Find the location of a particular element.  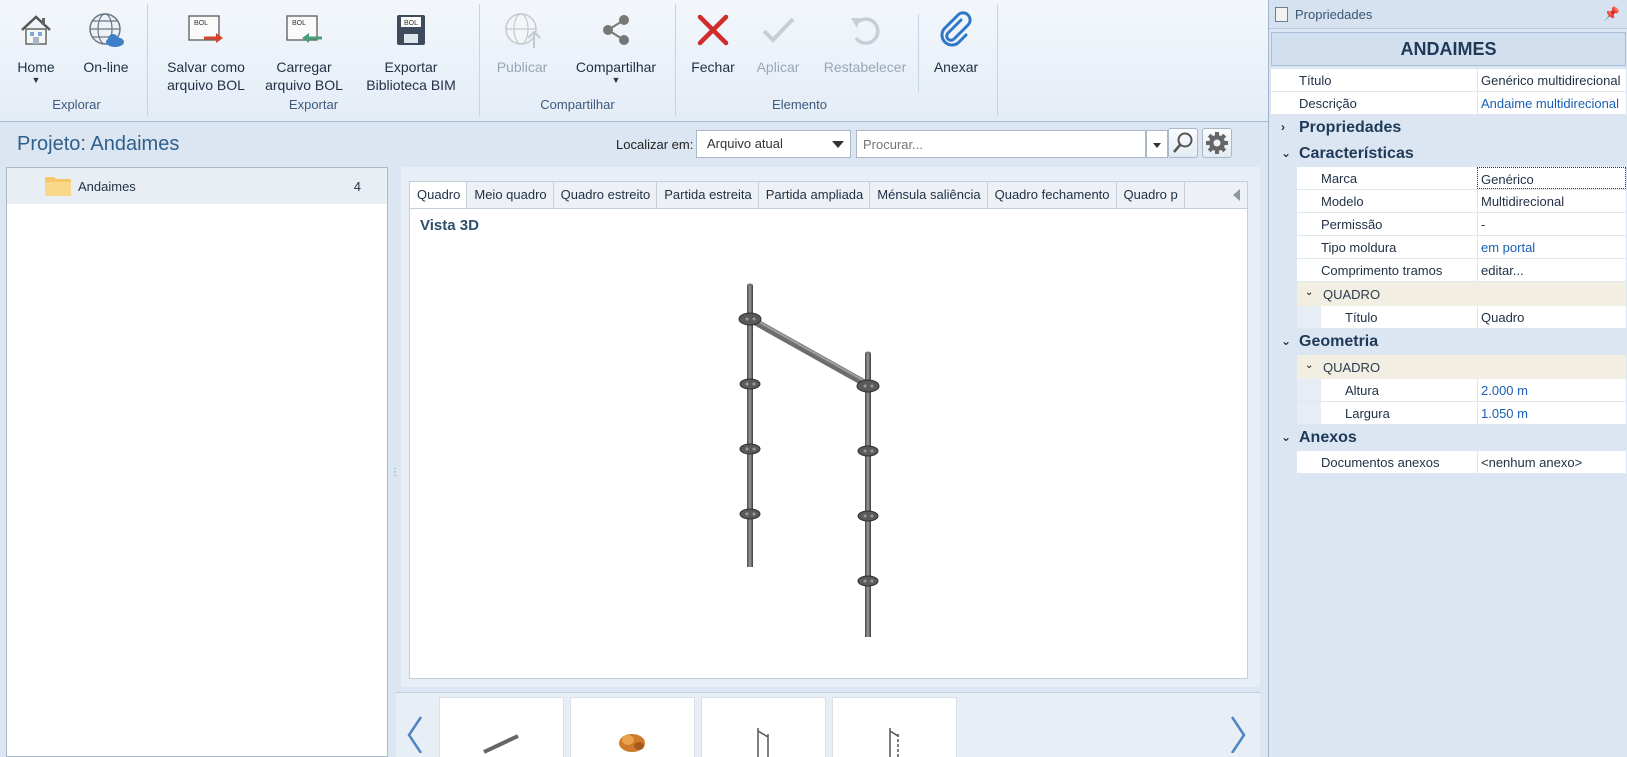

publish-globe-icon is located at coordinates (523, 30).